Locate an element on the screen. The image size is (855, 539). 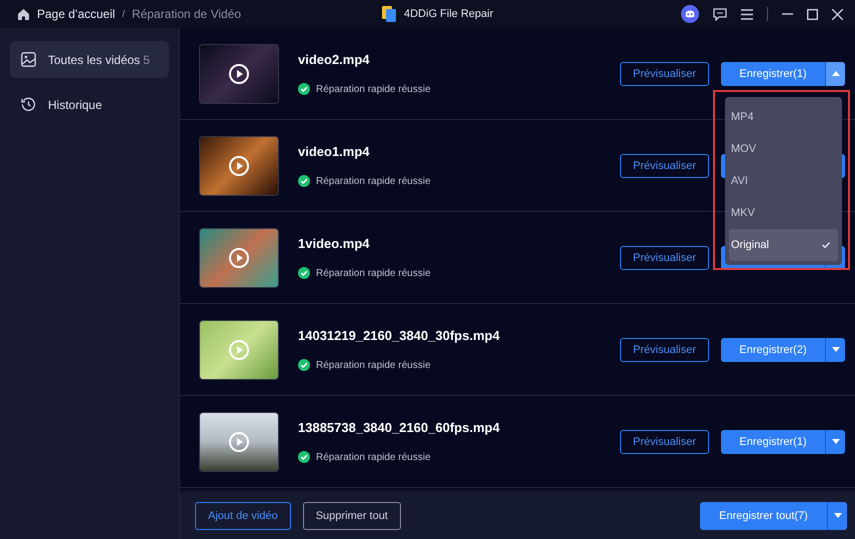
play-icon is located at coordinates (239, 74).